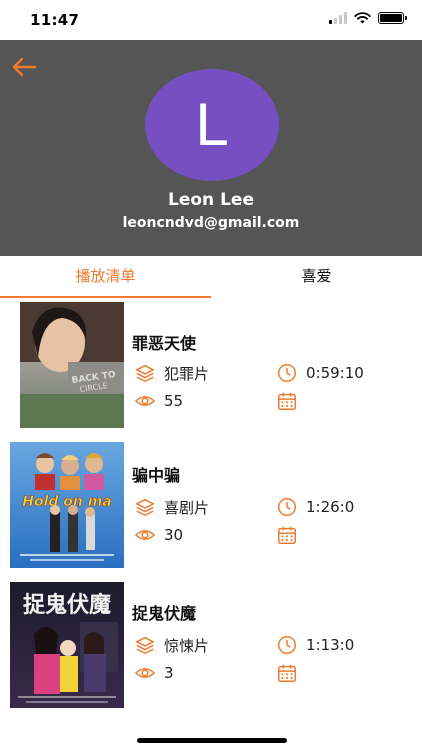  Describe the element at coordinates (212, 740) in the screenshot. I see `home-indicator` at that location.